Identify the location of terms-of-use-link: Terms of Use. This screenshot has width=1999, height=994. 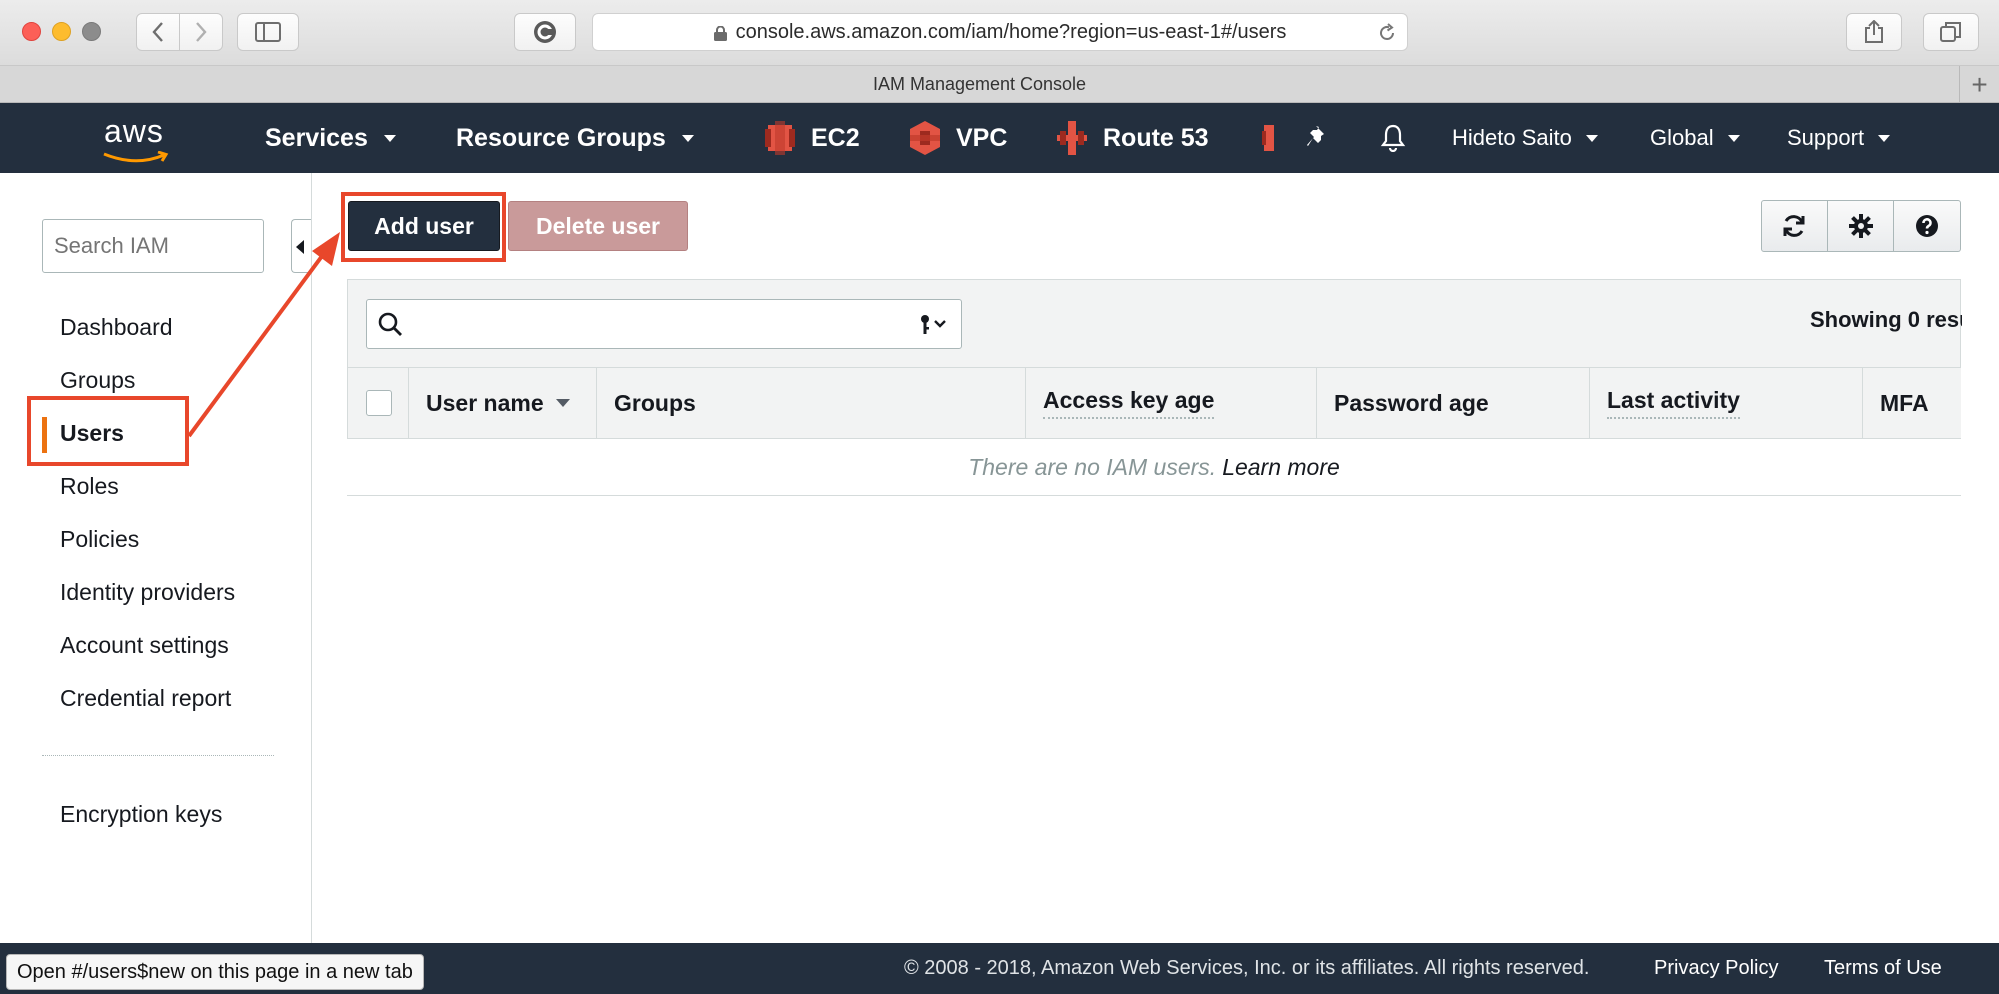
(1883, 968).